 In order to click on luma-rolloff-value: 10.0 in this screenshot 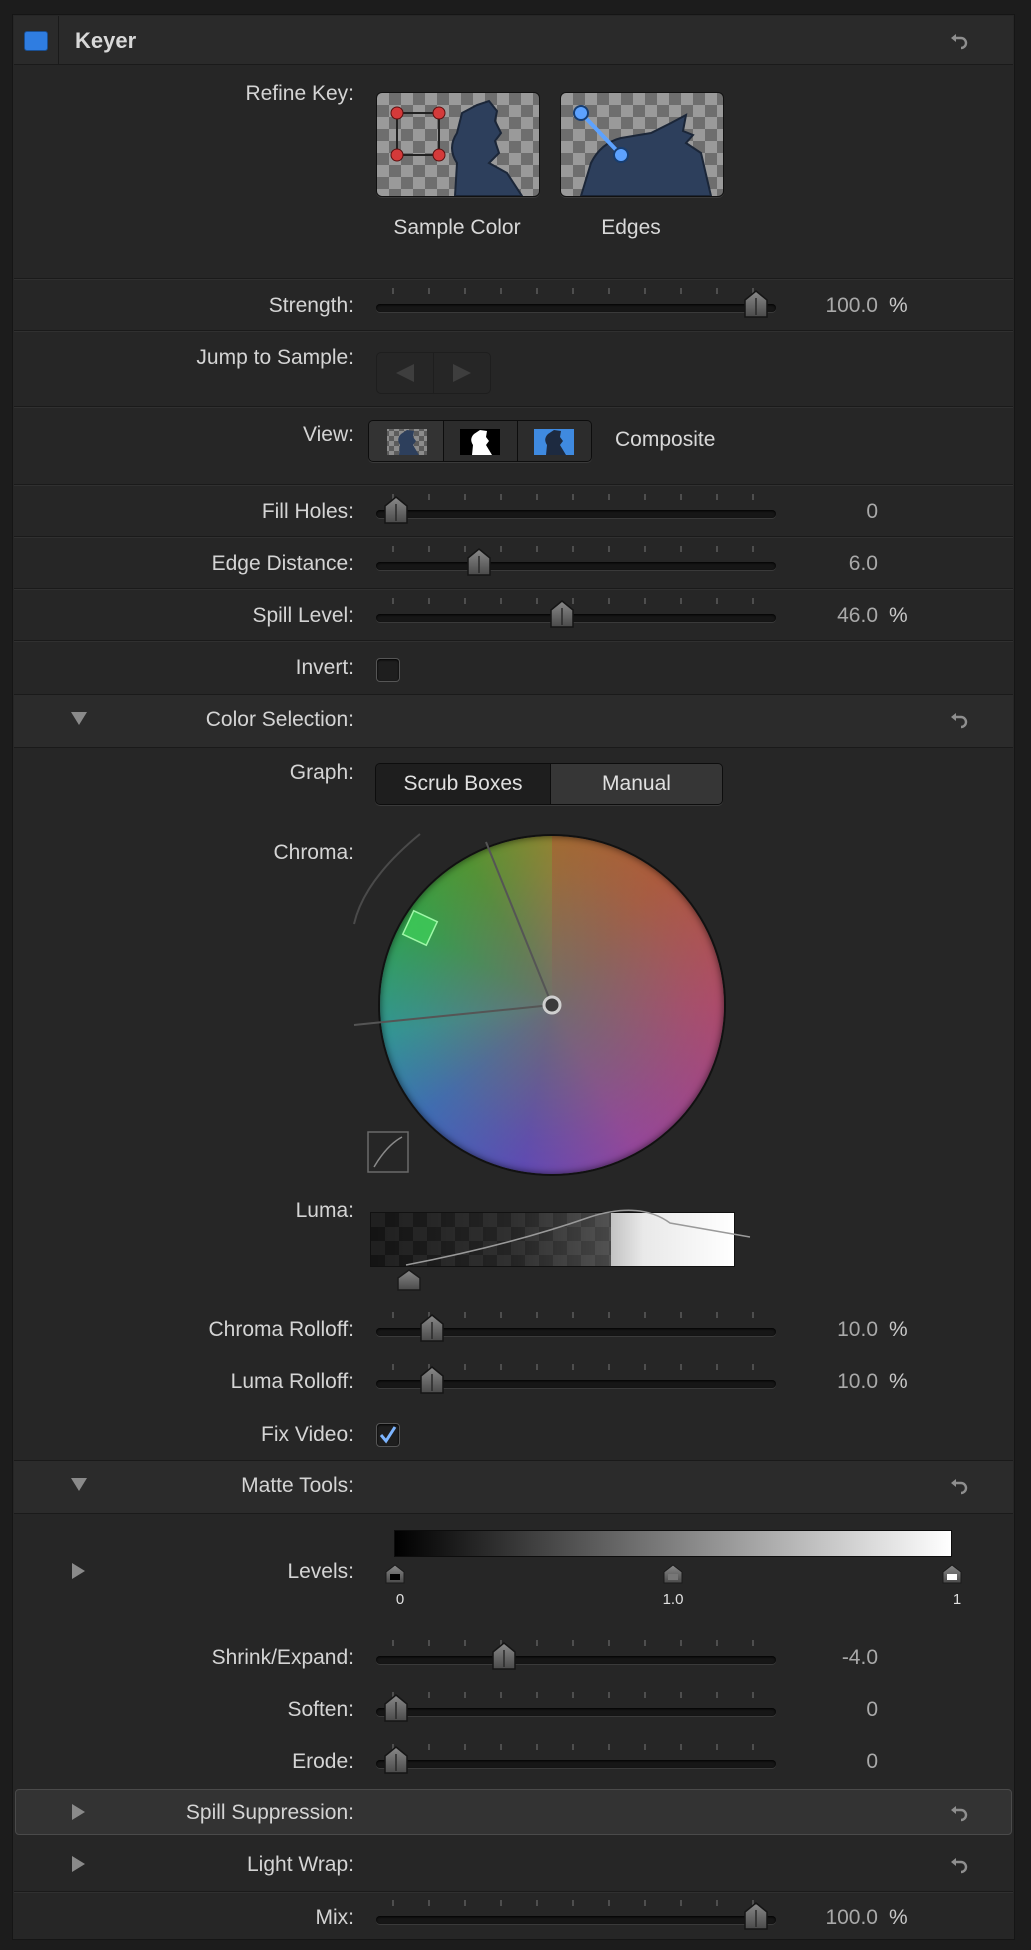, I will do `click(818, 1382)`.